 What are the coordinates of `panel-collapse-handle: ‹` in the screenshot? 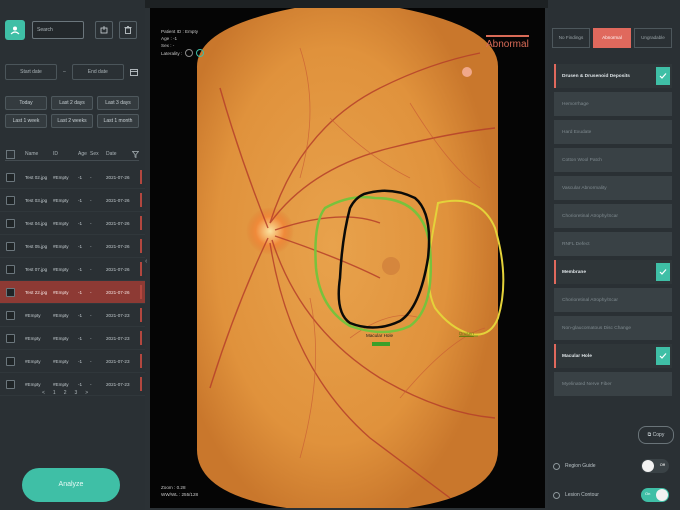 It's located at (146, 265).